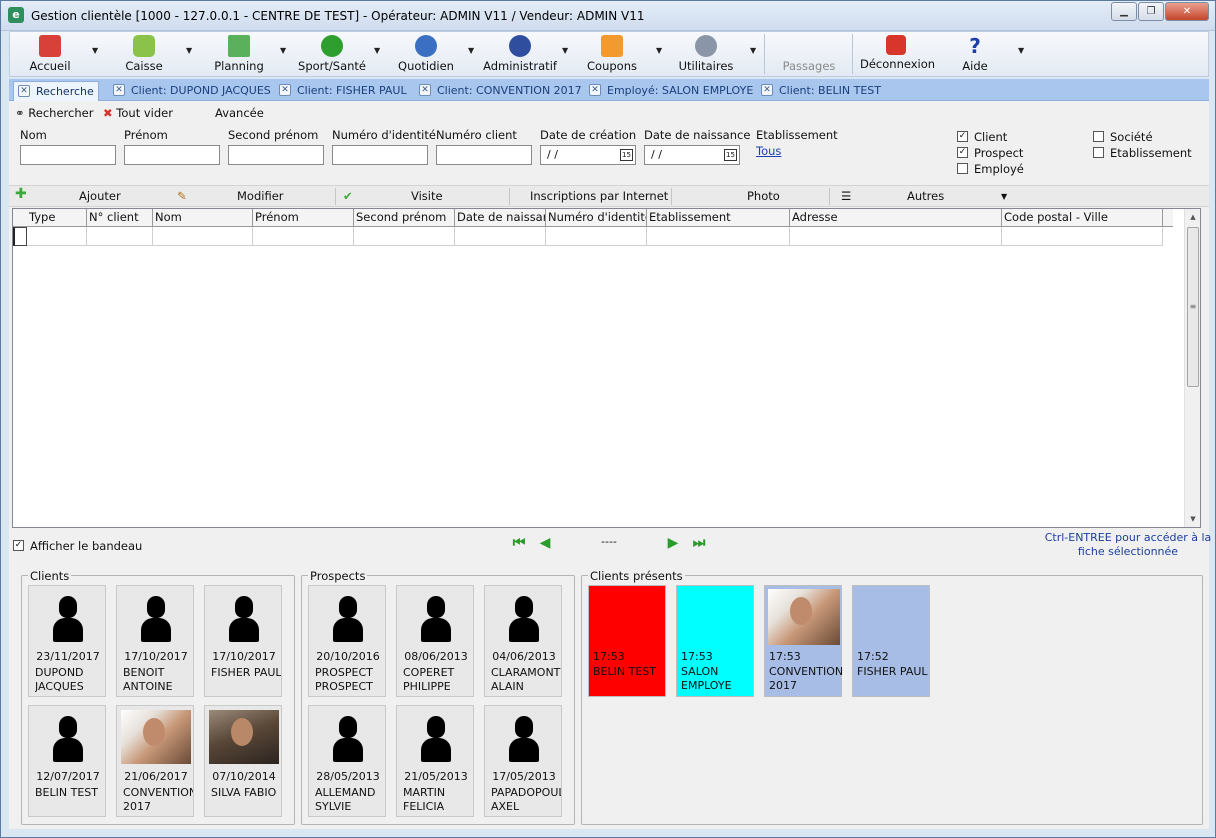  I want to click on client-checkbox: ✓ Client, so click(982, 137).